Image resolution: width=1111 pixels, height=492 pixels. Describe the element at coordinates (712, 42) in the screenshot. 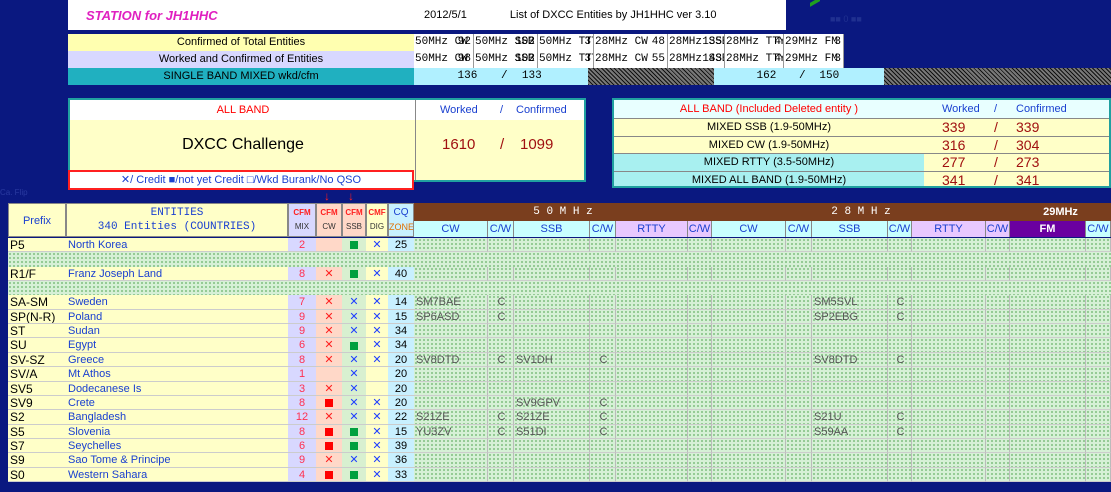

I see `stat-confirmed-value: 135` at that location.